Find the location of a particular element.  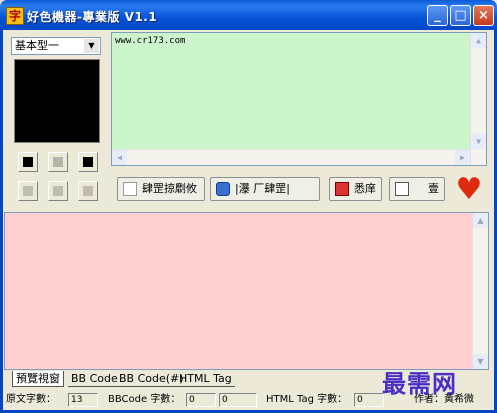

window-title: 好色機器-專業版 V1.1 is located at coordinates (92, 17).